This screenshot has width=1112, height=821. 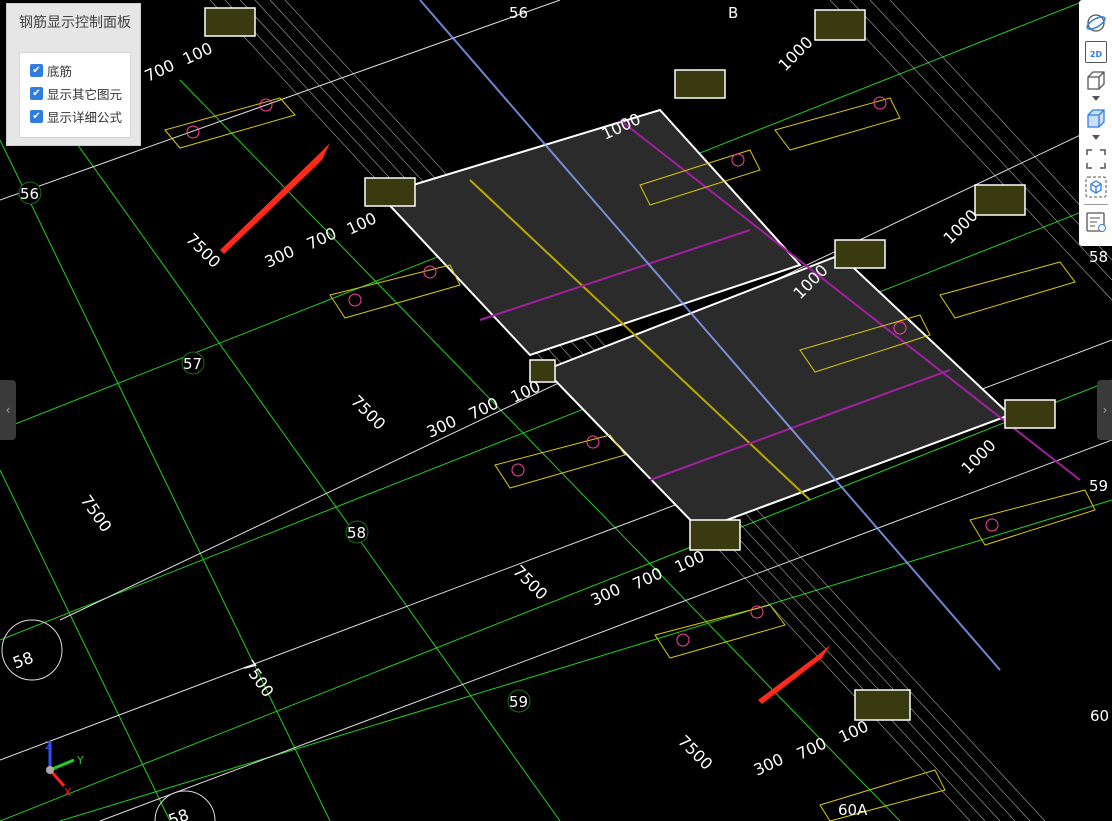 What do you see at coordinates (80, 116) in the screenshot?
I see `option-show-detailed-formula: ✔ 显示详细公式` at bounding box center [80, 116].